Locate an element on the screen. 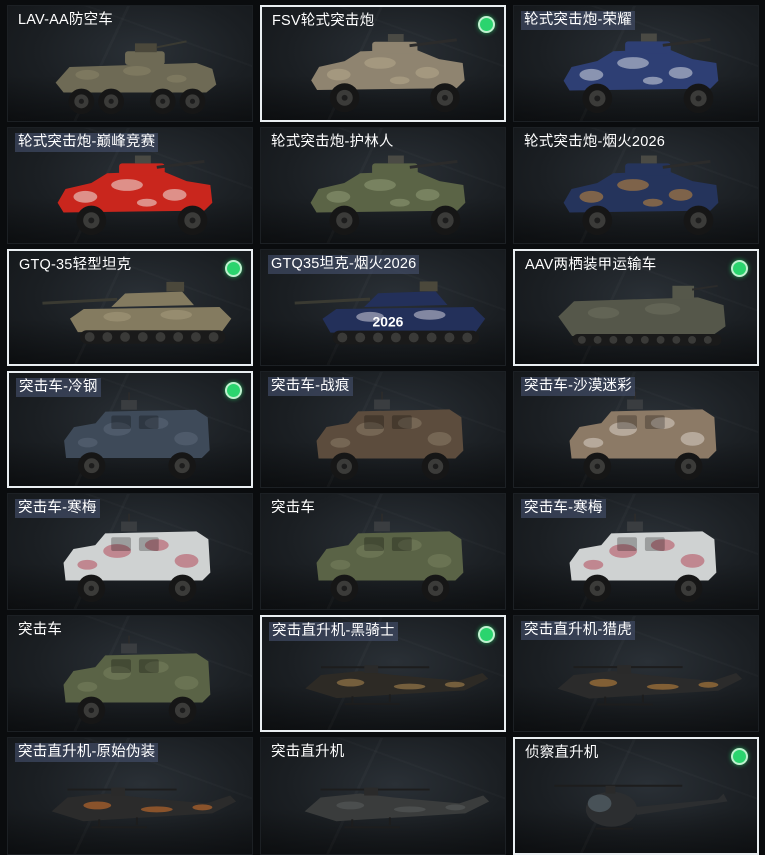 The image size is (765, 855). vehicle-card-8: 2026 GTQ35坦克-烟火2026 is located at coordinates (383, 307).